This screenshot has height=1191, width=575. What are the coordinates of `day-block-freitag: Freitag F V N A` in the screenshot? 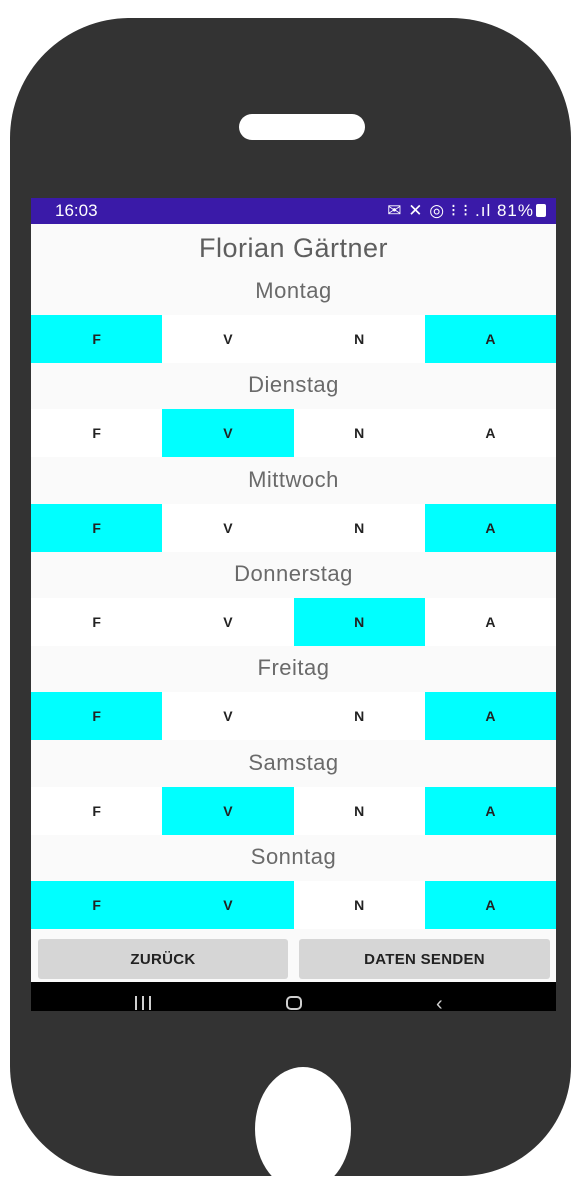 It's located at (293, 693).